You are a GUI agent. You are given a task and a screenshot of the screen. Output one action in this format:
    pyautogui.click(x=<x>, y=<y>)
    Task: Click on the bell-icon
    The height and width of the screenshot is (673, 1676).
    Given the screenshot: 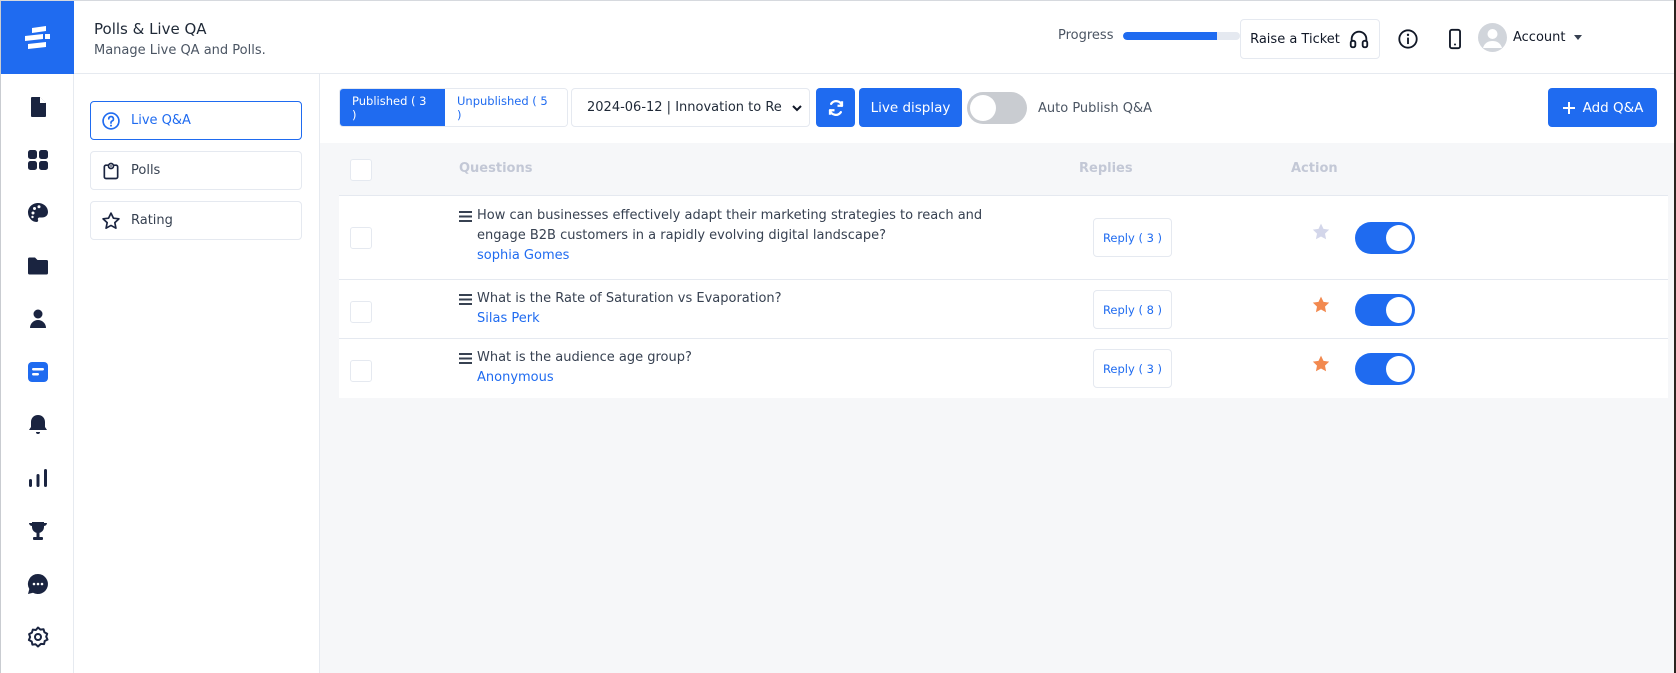 What is the action you would take?
    pyautogui.click(x=37, y=424)
    